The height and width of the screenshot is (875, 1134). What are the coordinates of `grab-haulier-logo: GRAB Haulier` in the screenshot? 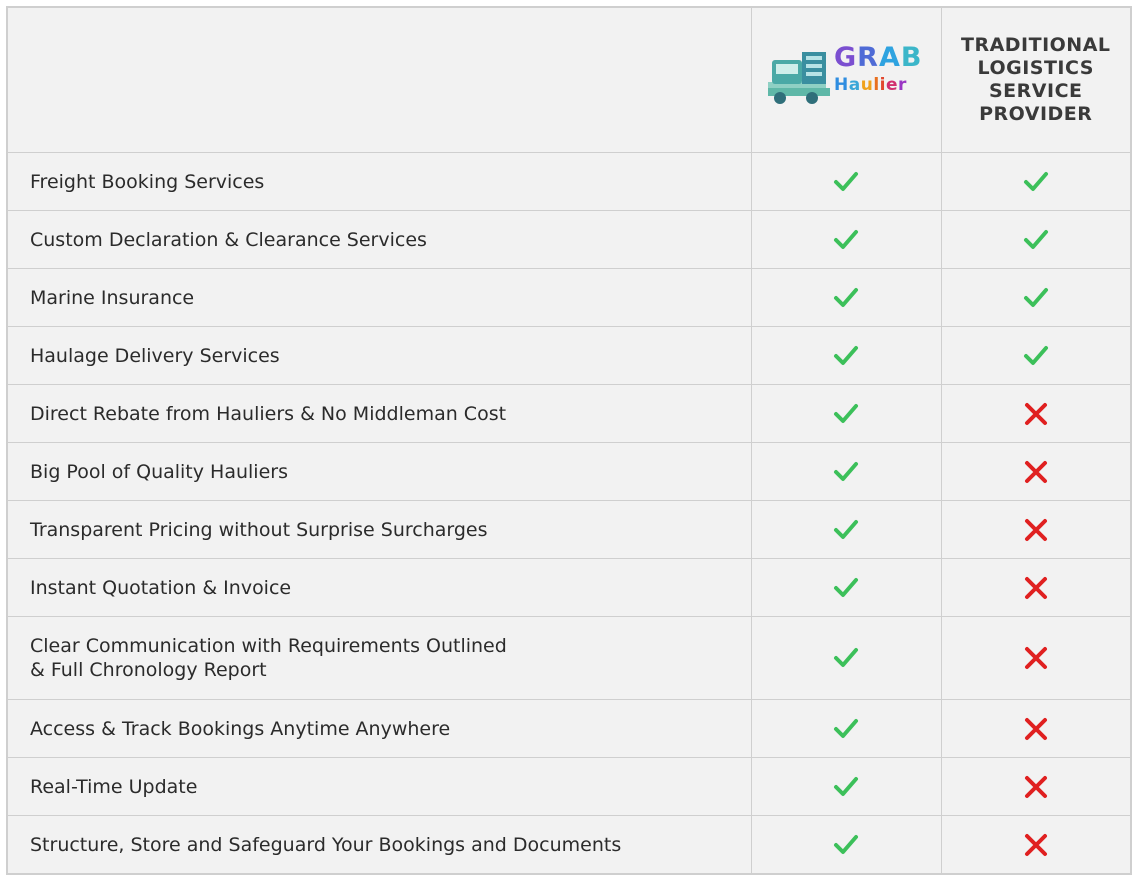 It's located at (846, 78).